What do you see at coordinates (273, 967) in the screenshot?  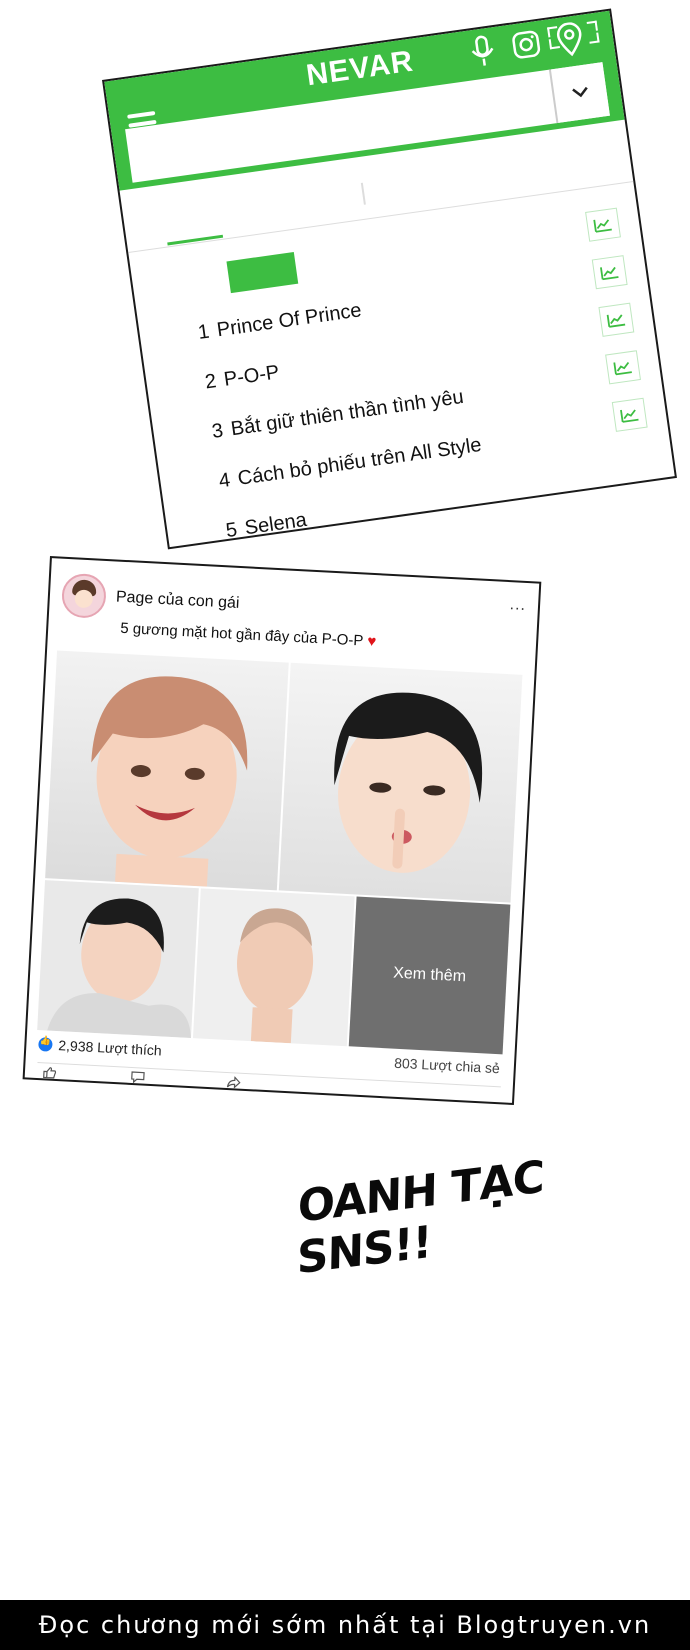 I see `photo-shaved-boy` at bounding box center [273, 967].